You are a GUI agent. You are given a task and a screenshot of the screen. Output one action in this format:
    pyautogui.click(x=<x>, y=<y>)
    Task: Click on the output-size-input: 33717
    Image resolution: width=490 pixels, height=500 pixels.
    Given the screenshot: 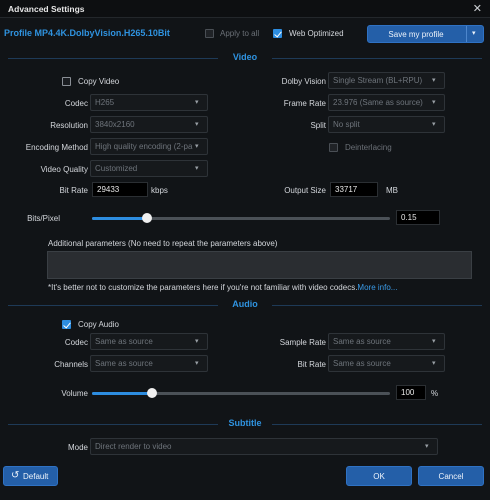 What is the action you would take?
    pyautogui.click(x=354, y=189)
    